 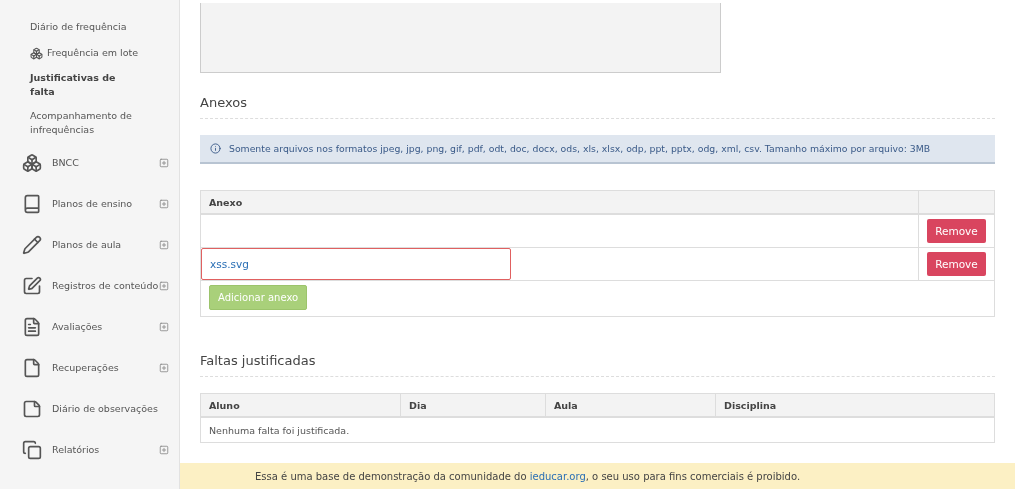 What do you see at coordinates (528, 476) in the screenshot?
I see `footer-notice: Essa é uma base de demonstração da comunidade do ieducar.org, o seu uso para fins comerciais é proibido.` at bounding box center [528, 476].